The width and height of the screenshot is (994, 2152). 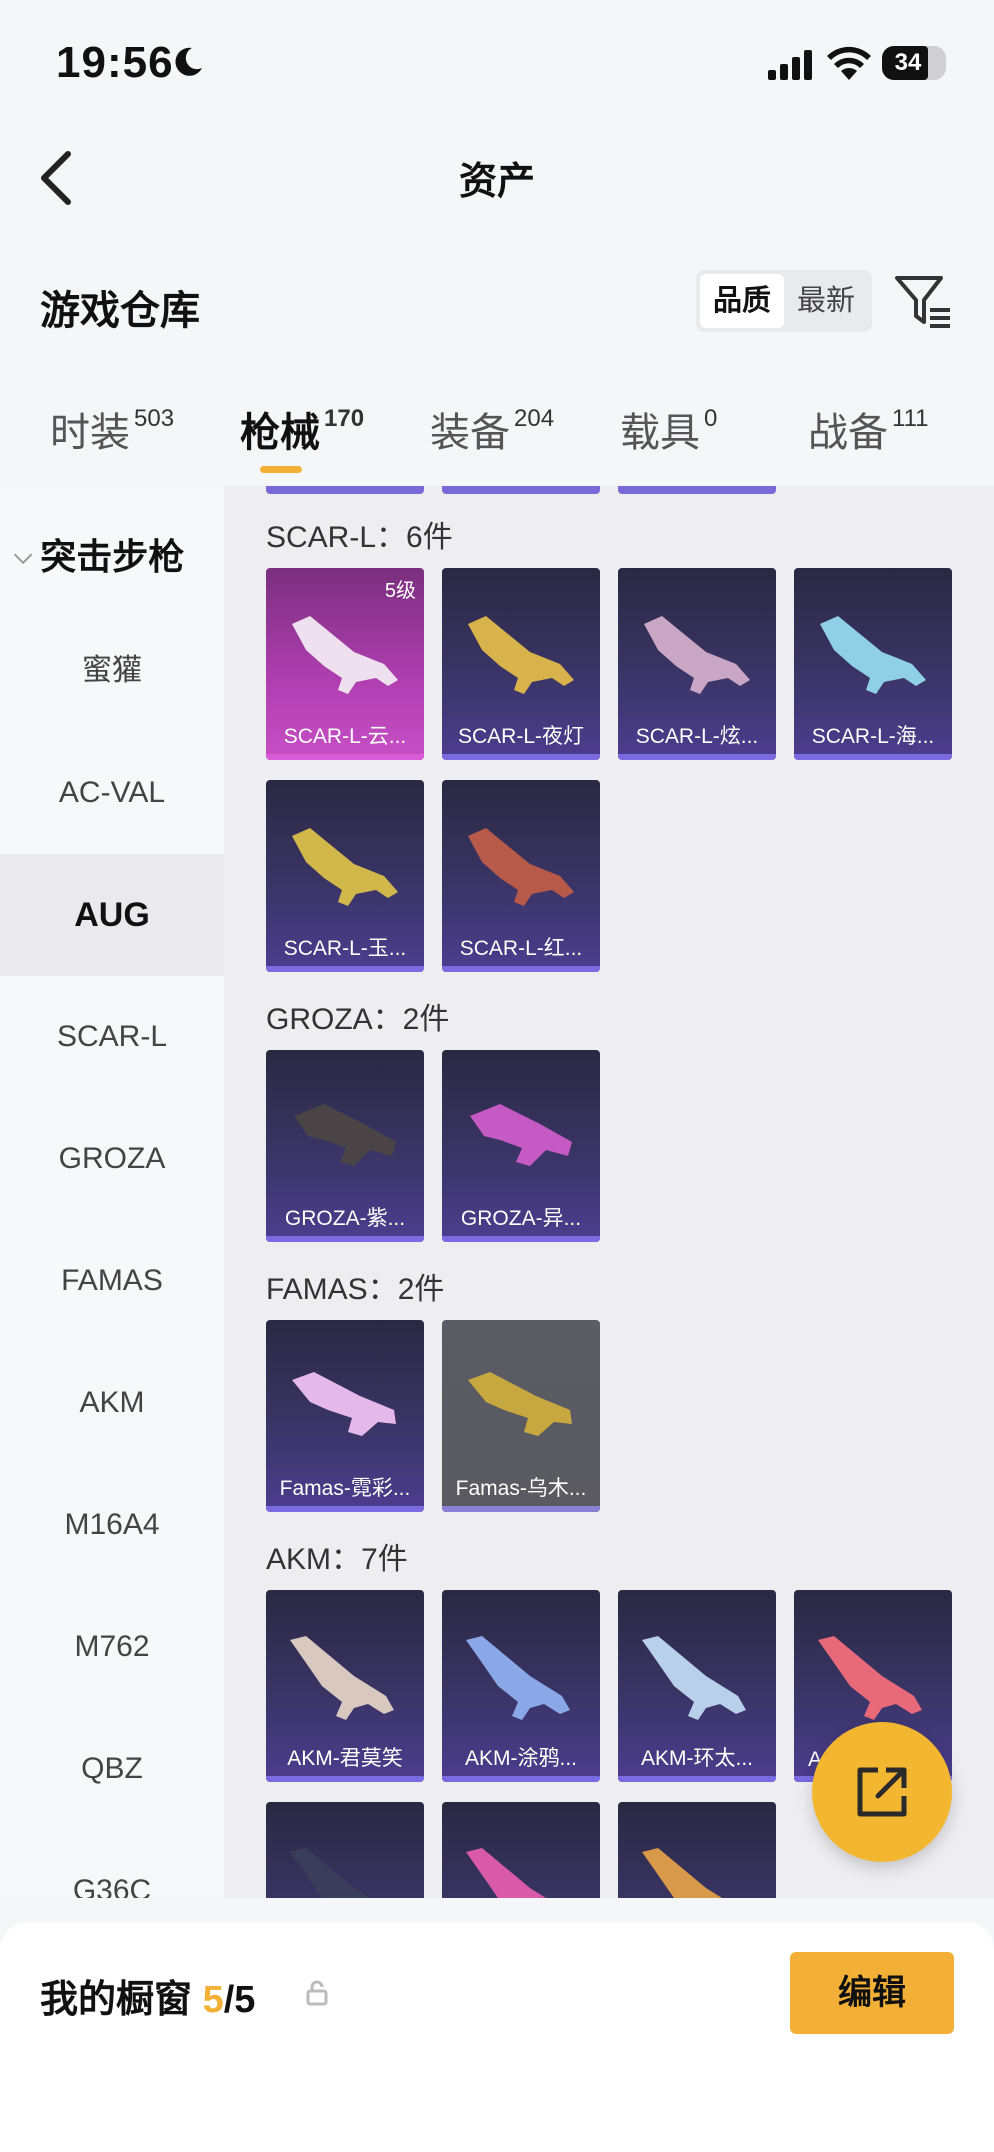 What do you see at coordinates (742, 301) in the screenshot?
I see `sort-by-quality: 品质` at bounding box center [742, 301].